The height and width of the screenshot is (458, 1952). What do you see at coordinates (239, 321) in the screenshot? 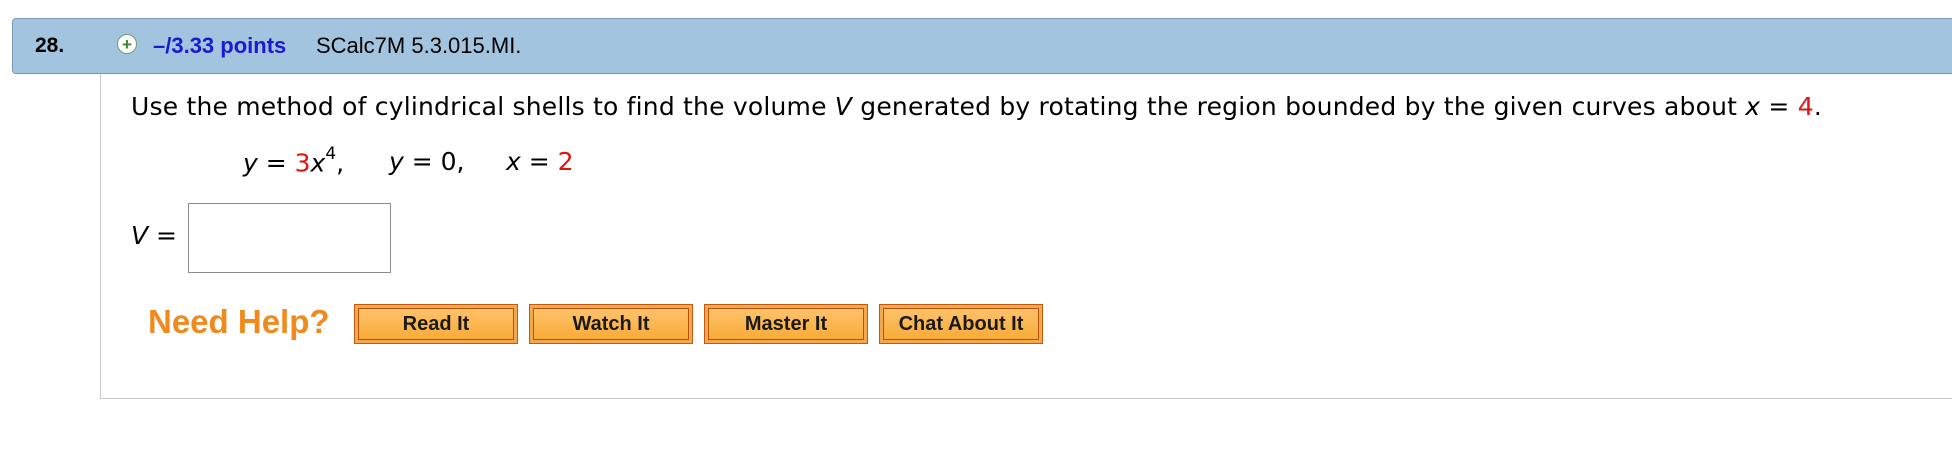
I see `need-help-title: Need Help?` at bounding box center [239, 321].